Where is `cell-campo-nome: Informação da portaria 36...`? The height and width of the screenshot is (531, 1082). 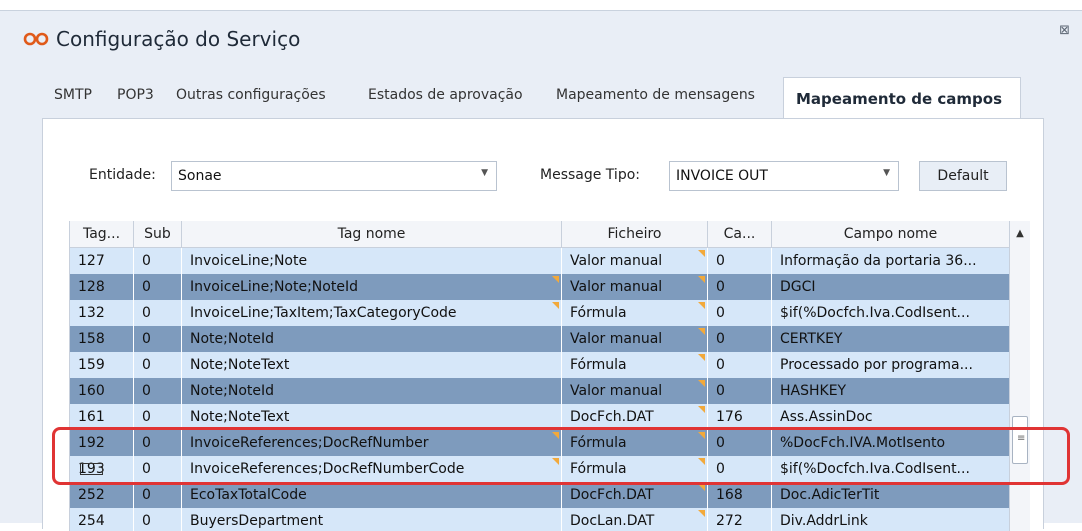 cell-campo-nome: Informação da portaria 36... is located at coordinates (891, 261).